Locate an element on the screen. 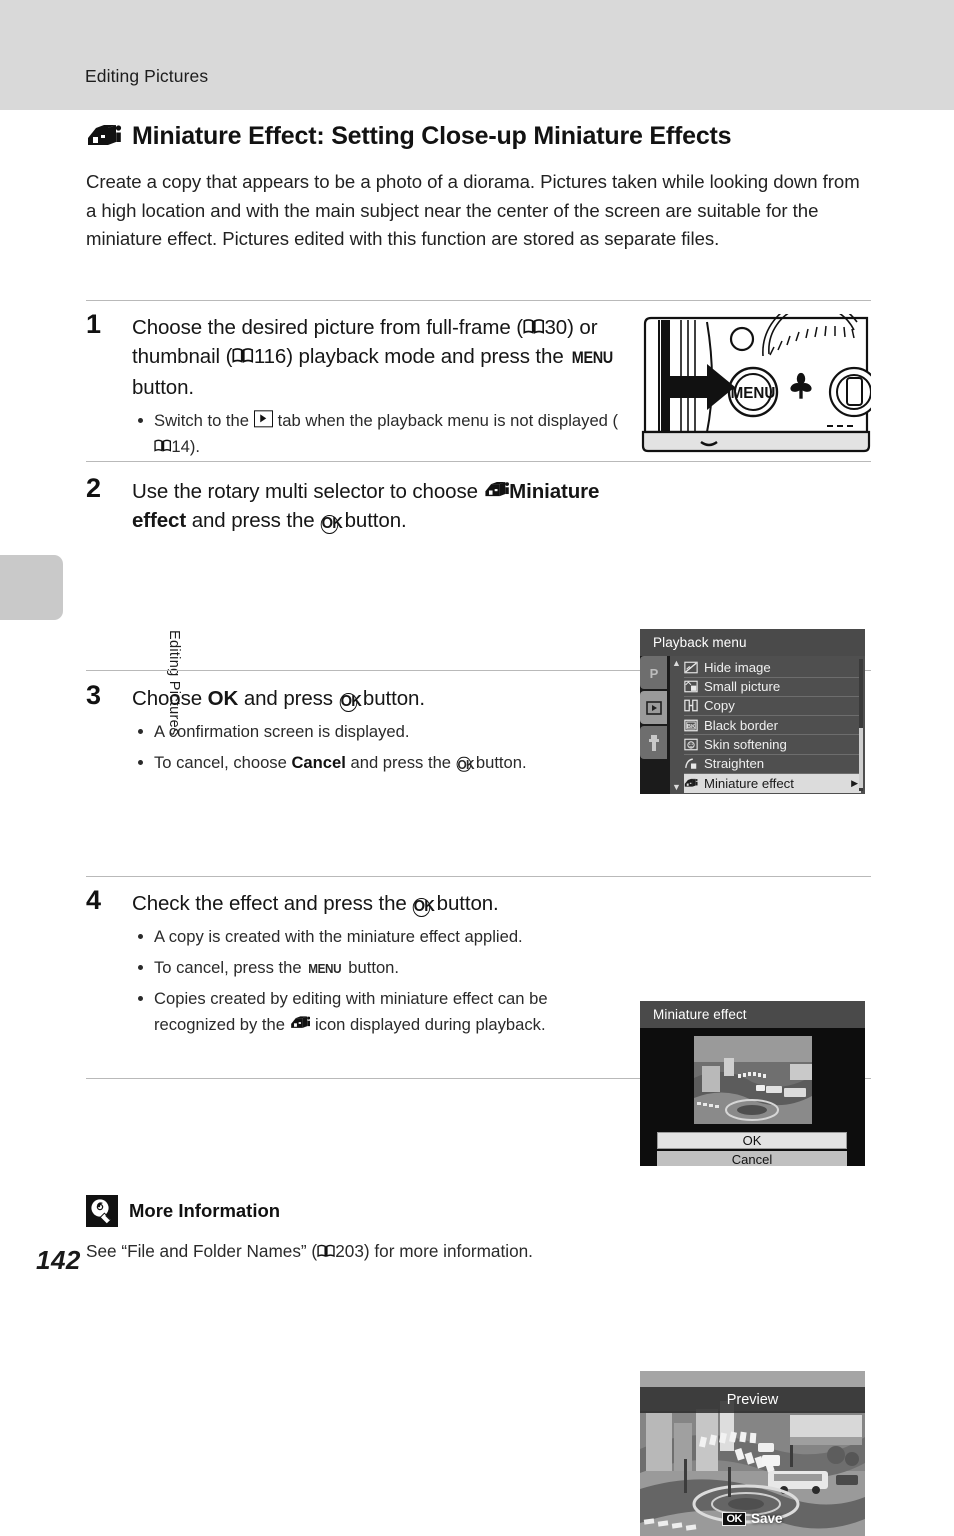 This screenshot has width=954, height=1536. svg-text: BK is located at coordinates (691, 727).